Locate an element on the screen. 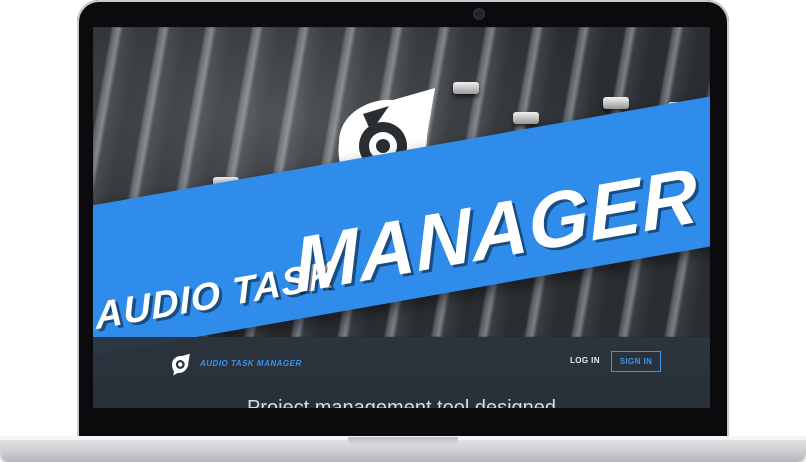  nav-brand-name: AUDIO TASK MANAGER is located at coordinates (251, 363).